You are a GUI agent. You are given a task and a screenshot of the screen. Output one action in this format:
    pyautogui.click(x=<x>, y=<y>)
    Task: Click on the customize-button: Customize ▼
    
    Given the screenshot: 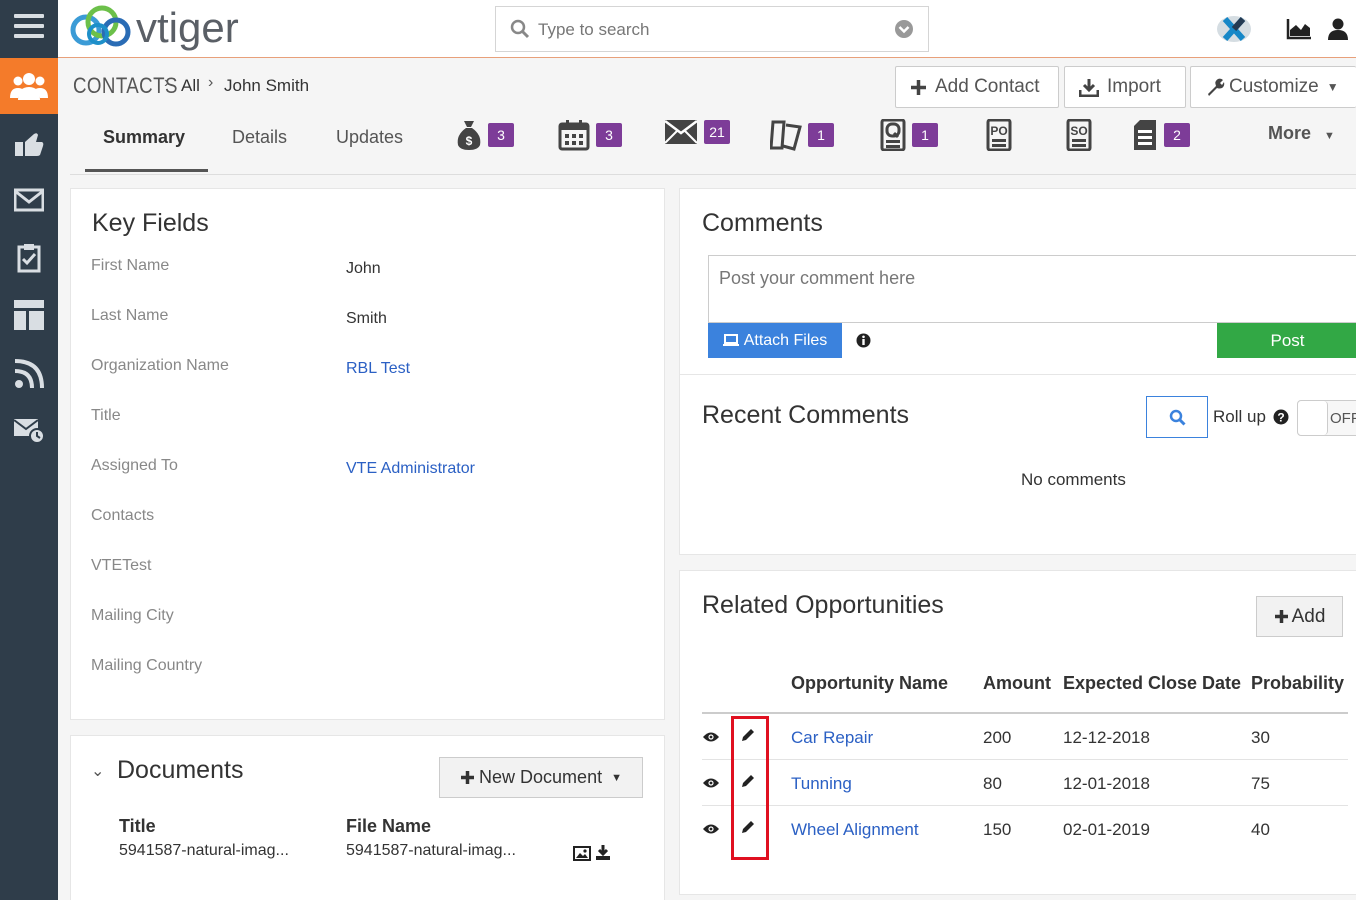 What is the action you would take?
    pyautogui.click(x=1273, y=87)
    